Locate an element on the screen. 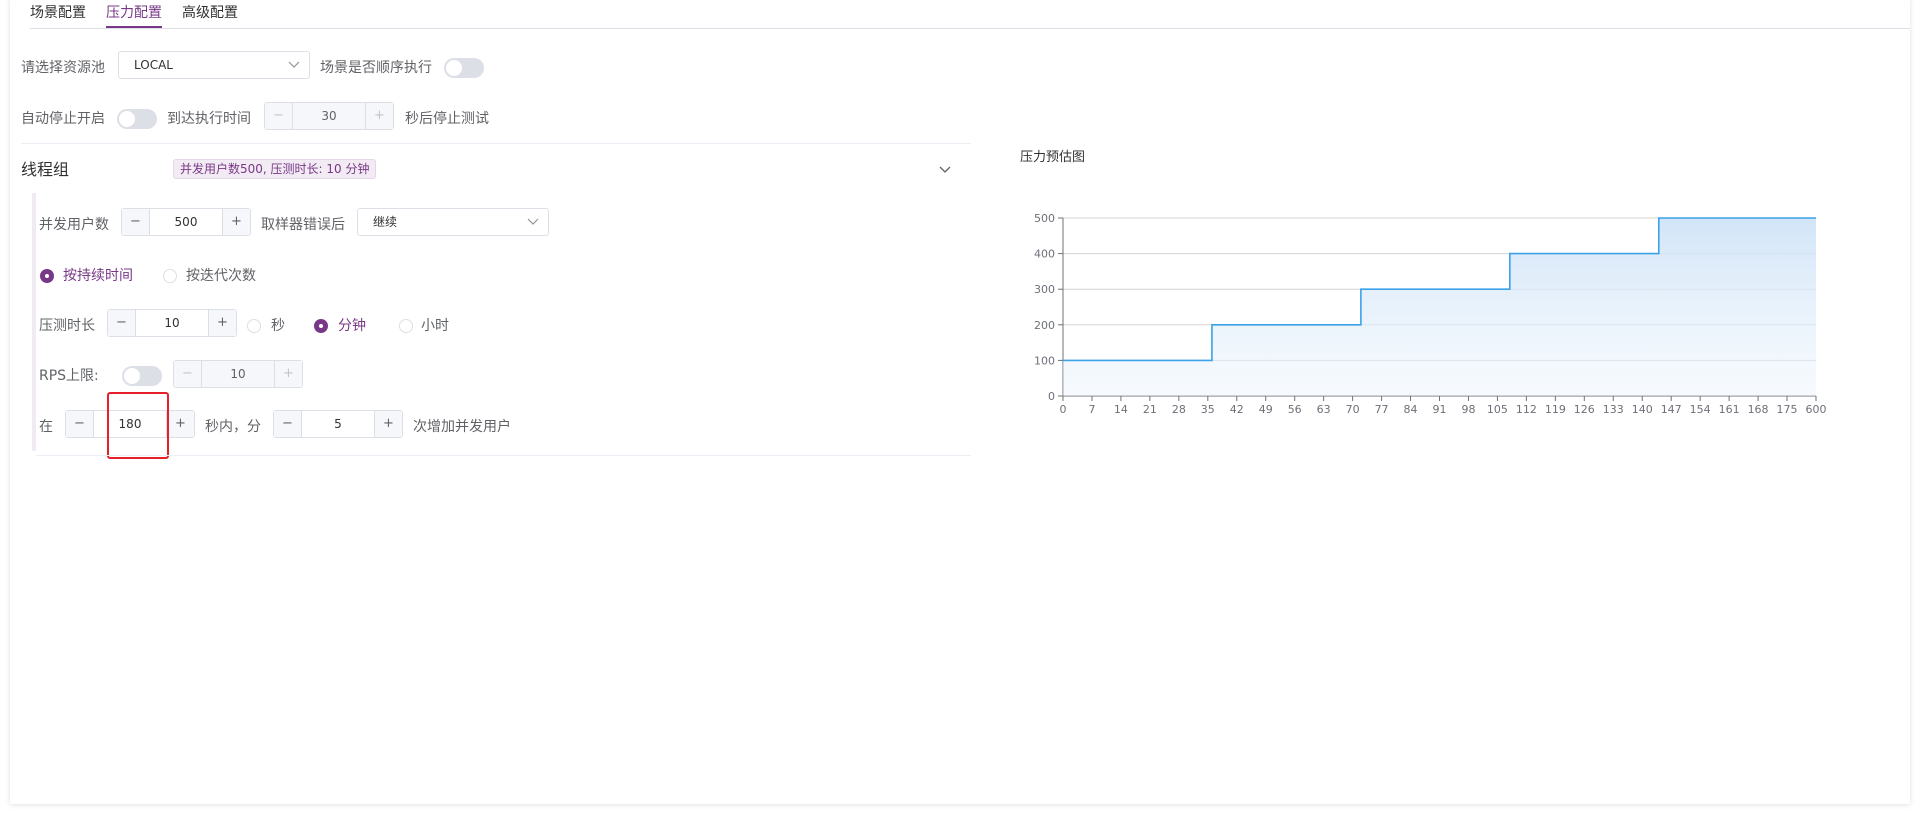  x-tick-label: 35 is located at coordinates (1208, 409).